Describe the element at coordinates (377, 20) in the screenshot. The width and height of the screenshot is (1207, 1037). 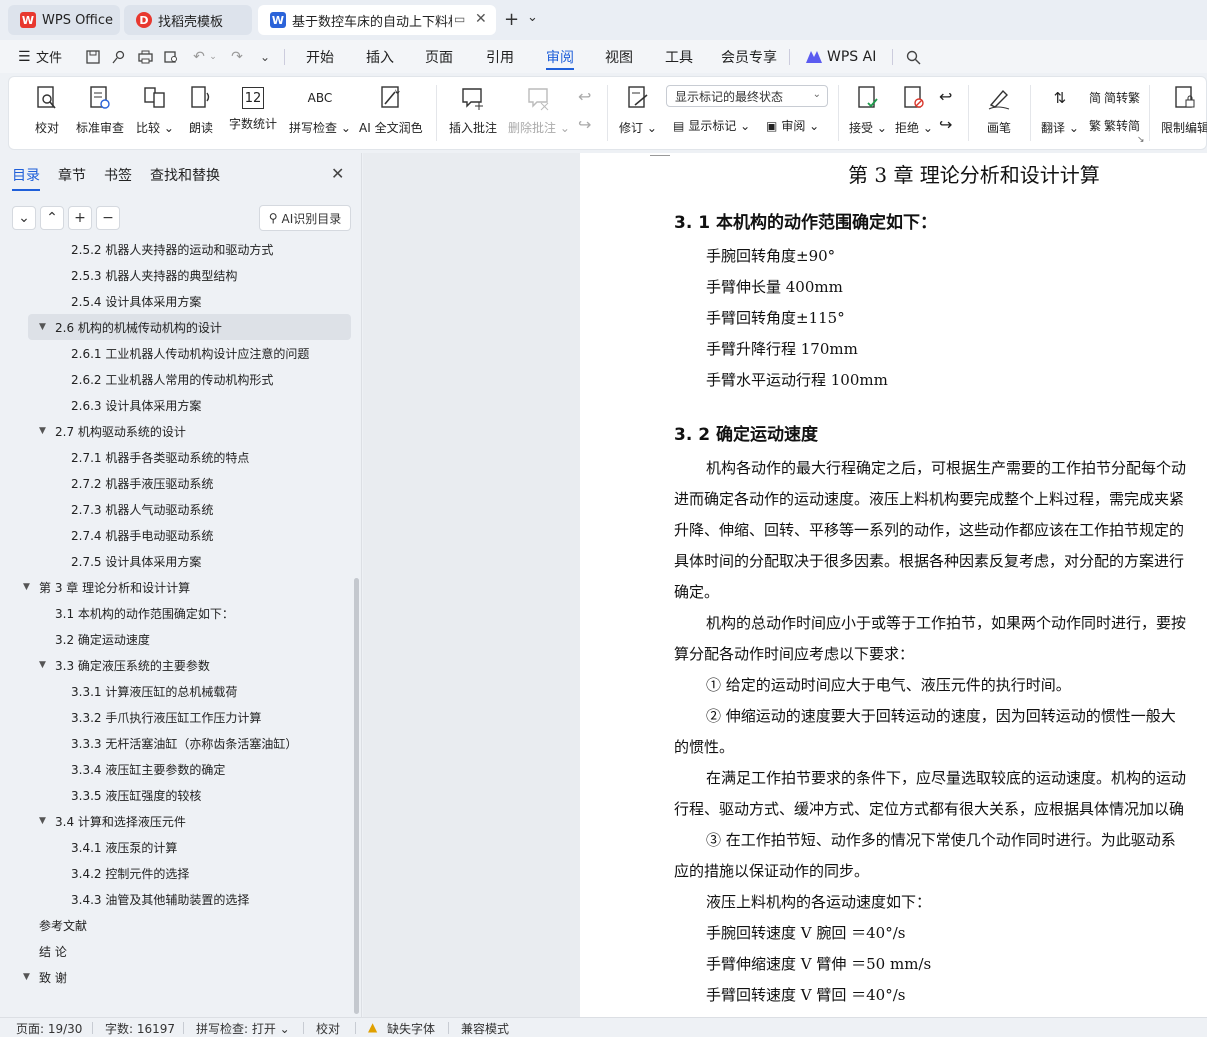
I see `tab-document: W 基于数控车床的自动上下料机 ▭ ✕` at that location.